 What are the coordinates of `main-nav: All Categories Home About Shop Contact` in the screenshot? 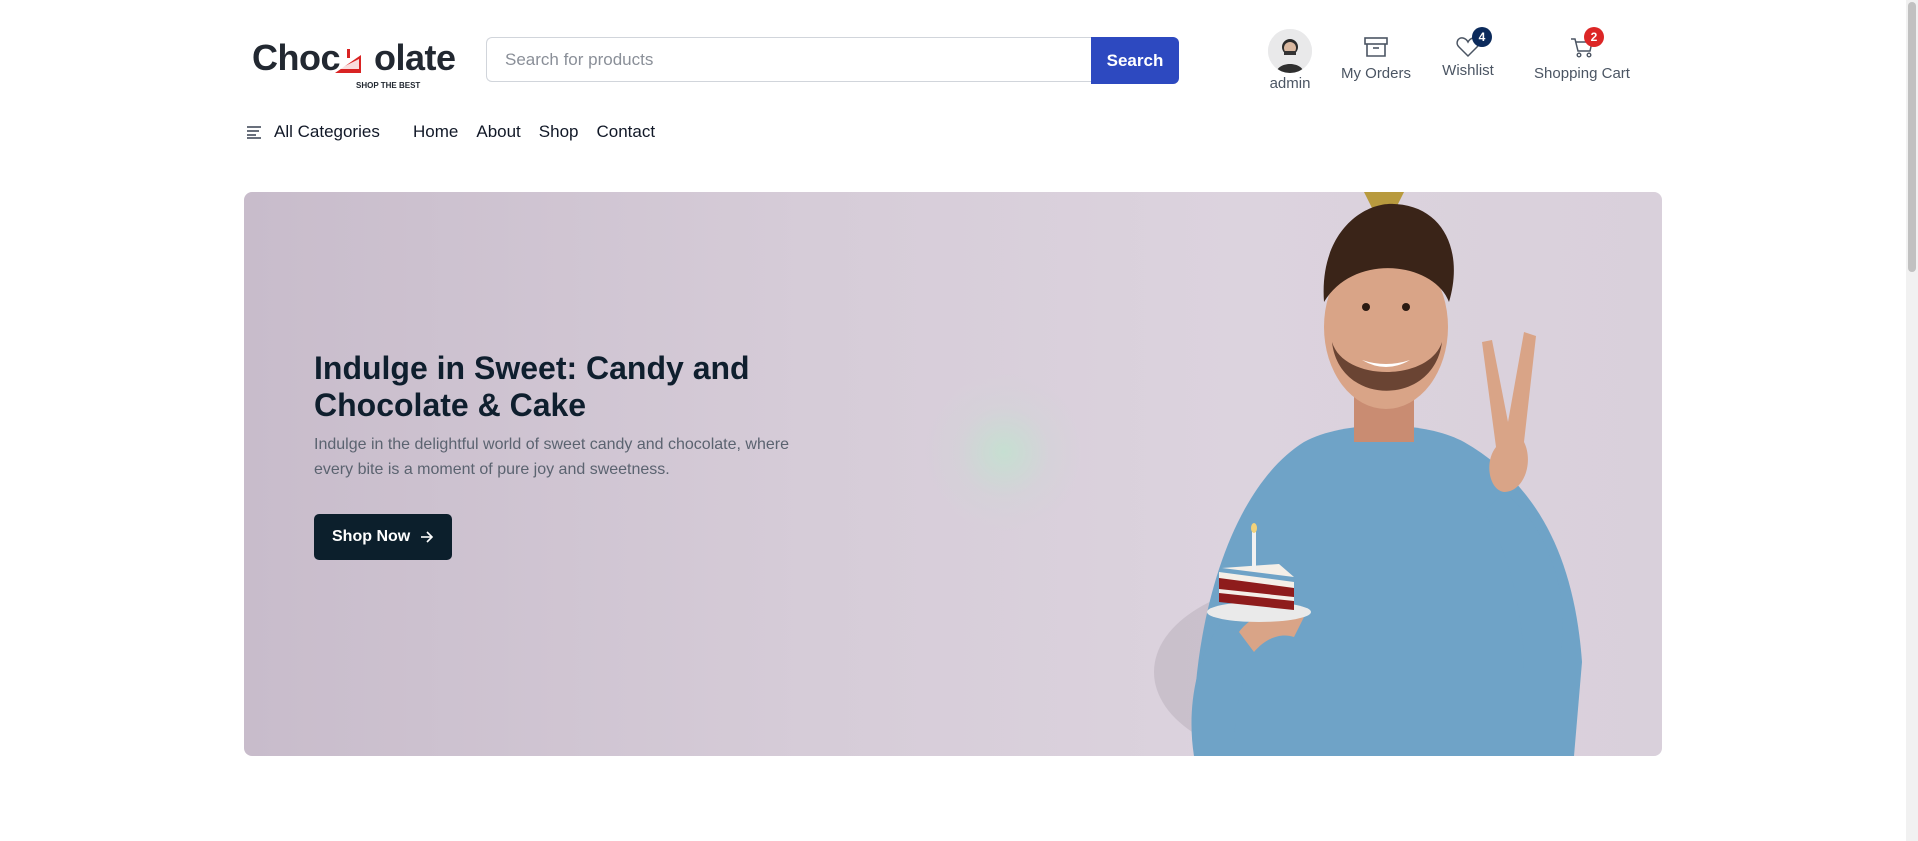 It's located at (953, 134).